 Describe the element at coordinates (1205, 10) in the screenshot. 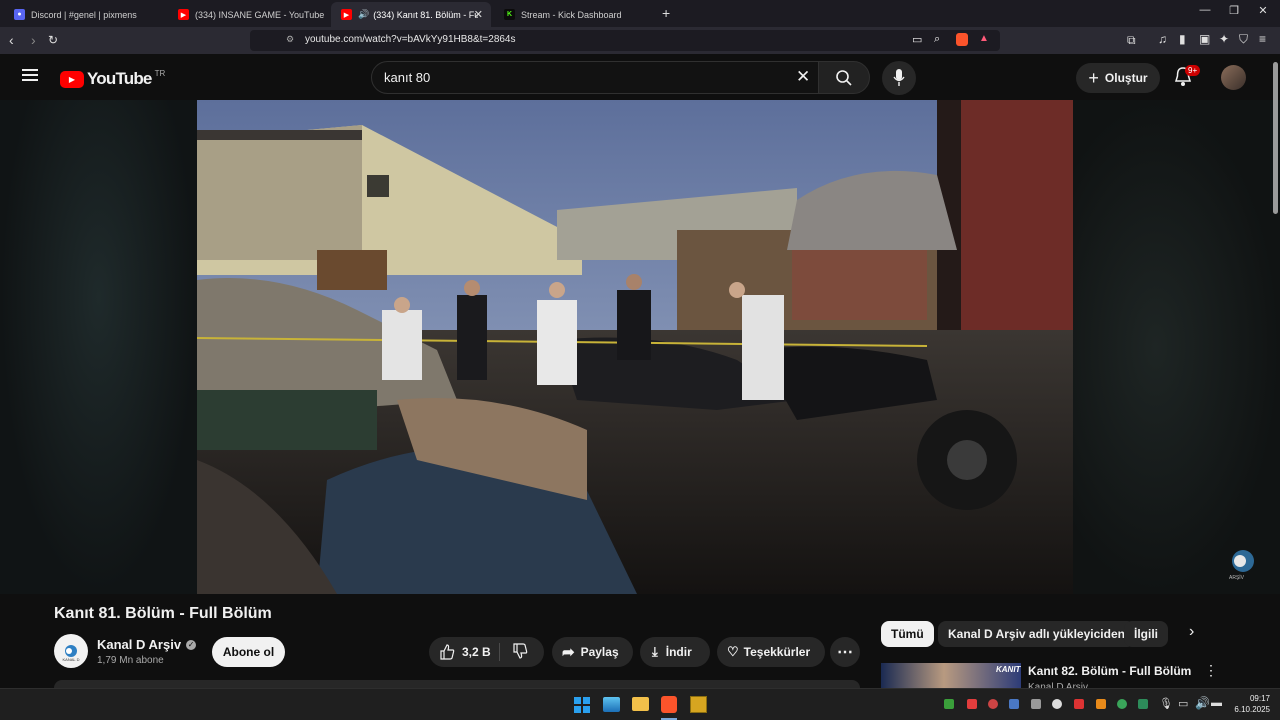

I see `minimize-icon: —` at that location.